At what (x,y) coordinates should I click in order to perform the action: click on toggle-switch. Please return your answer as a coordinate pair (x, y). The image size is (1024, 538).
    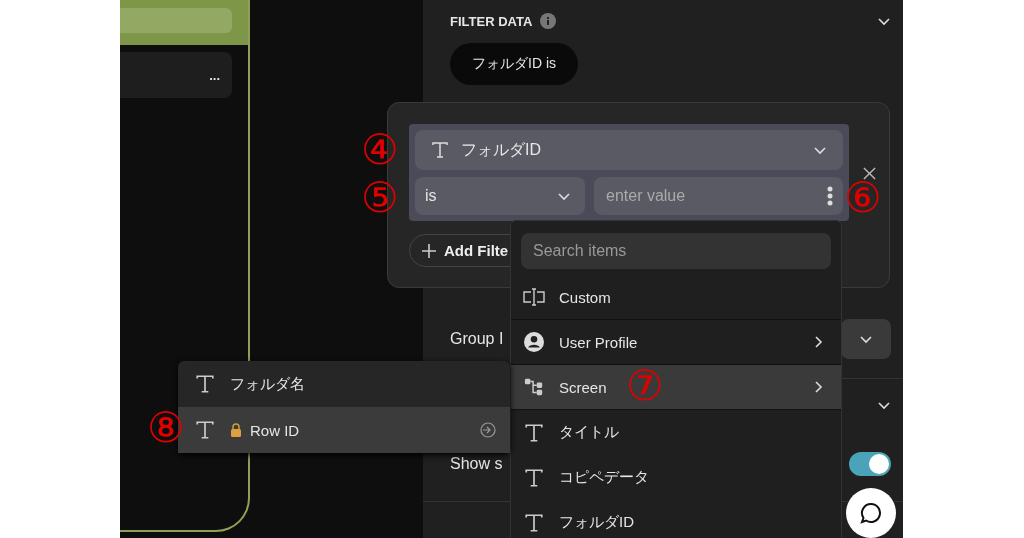
    Looking at the image, I should click on (870, 464).